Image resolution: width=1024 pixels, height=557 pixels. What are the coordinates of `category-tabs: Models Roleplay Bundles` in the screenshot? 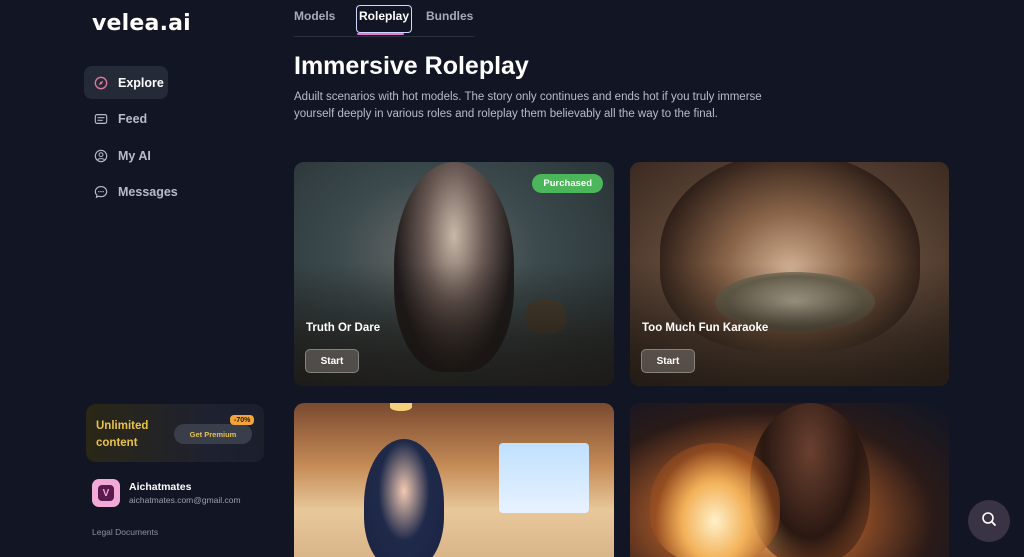 It's located at (384, 18).